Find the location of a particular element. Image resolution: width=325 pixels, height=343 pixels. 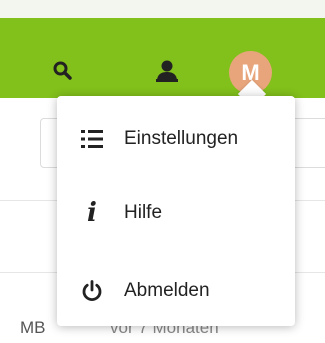

menu-item-label: Hilfe is located at coordinates (143, 212).